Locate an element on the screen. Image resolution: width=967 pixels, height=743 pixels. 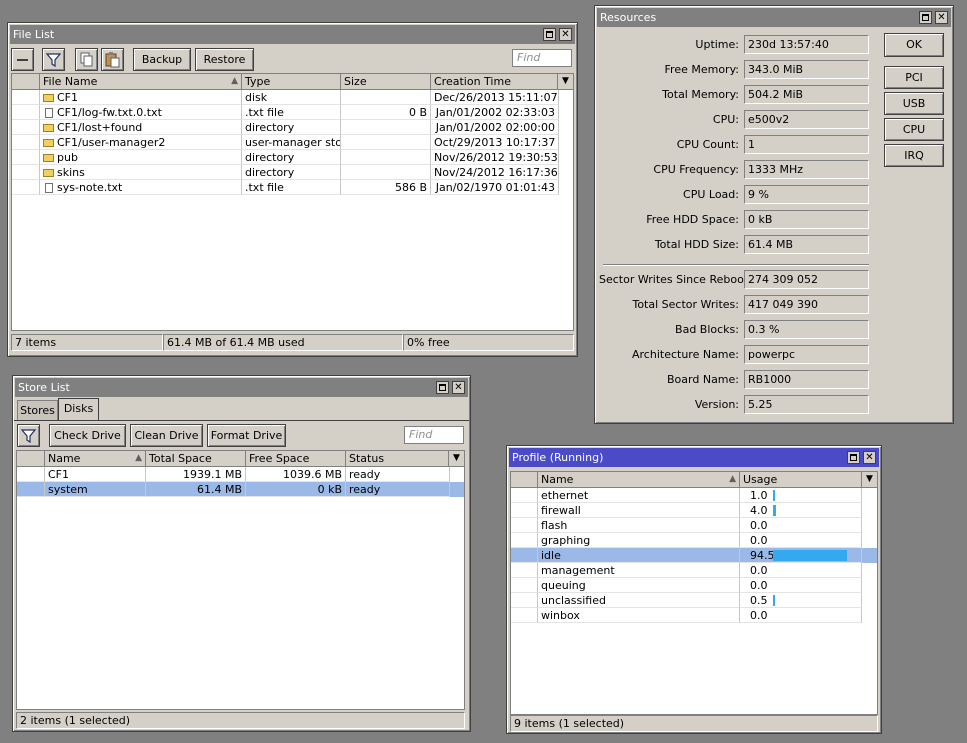
column-header-status: Status is located at coordinates (398, 459).